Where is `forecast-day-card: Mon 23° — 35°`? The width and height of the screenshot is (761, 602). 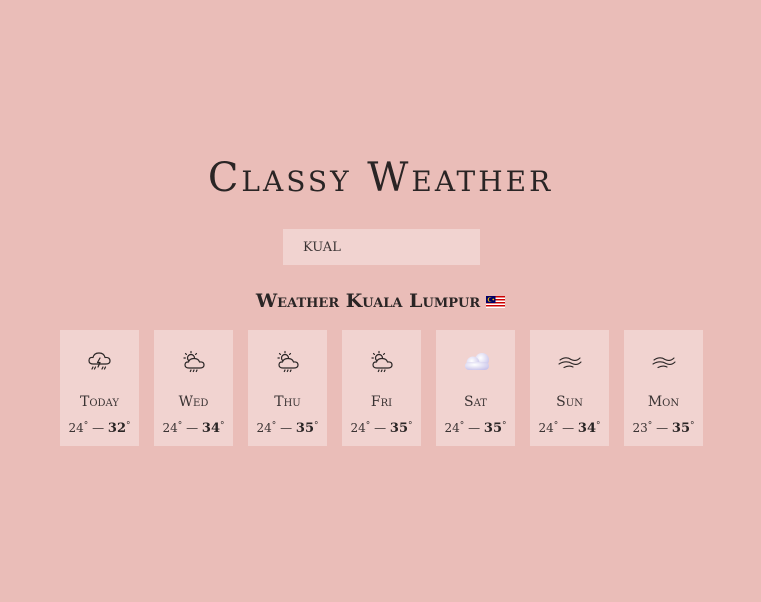
forecast-day-card: Mon 23° — 35° is located at coordinates (663, 388).